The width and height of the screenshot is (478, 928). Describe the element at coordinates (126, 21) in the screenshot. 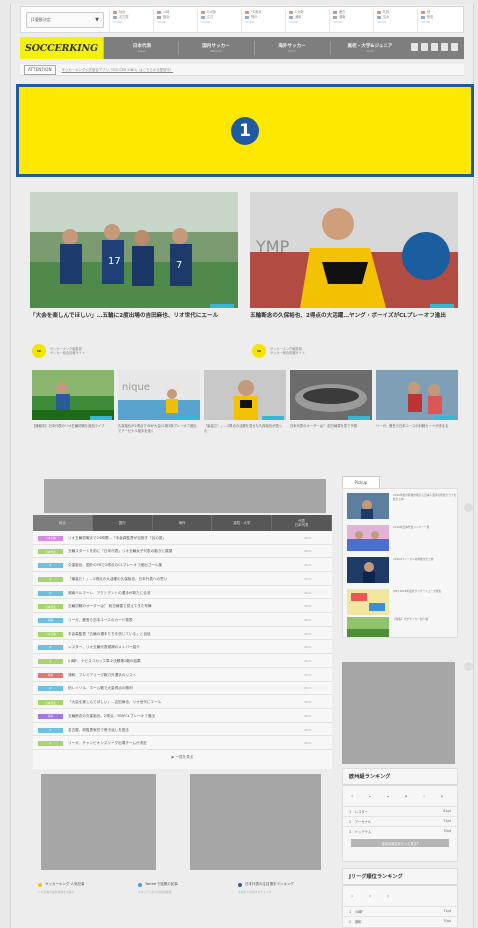

I see `ticker-match: 仙台 名古屋 13:00` at that location.